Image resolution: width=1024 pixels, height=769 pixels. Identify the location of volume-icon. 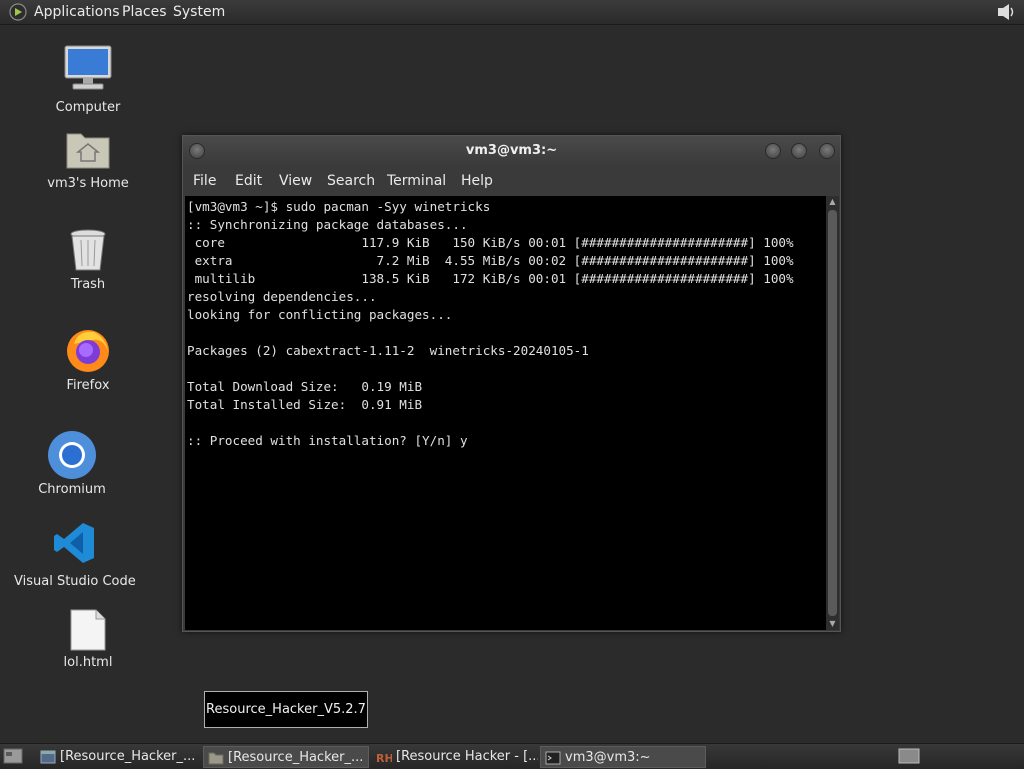
(1006, 12).